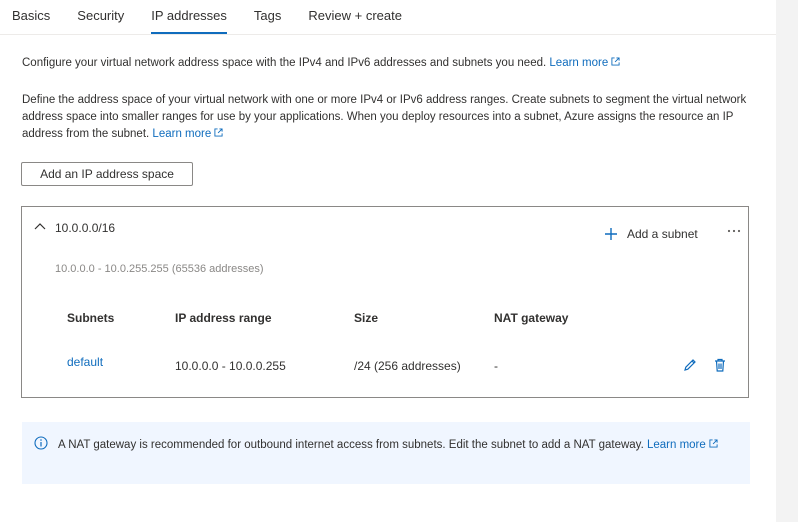 The image size is (798, 522). Describe the element at coordinates (85, 228) in the screenshot. I see `address-space-prefix: 10.0.0.0/16` at that location.